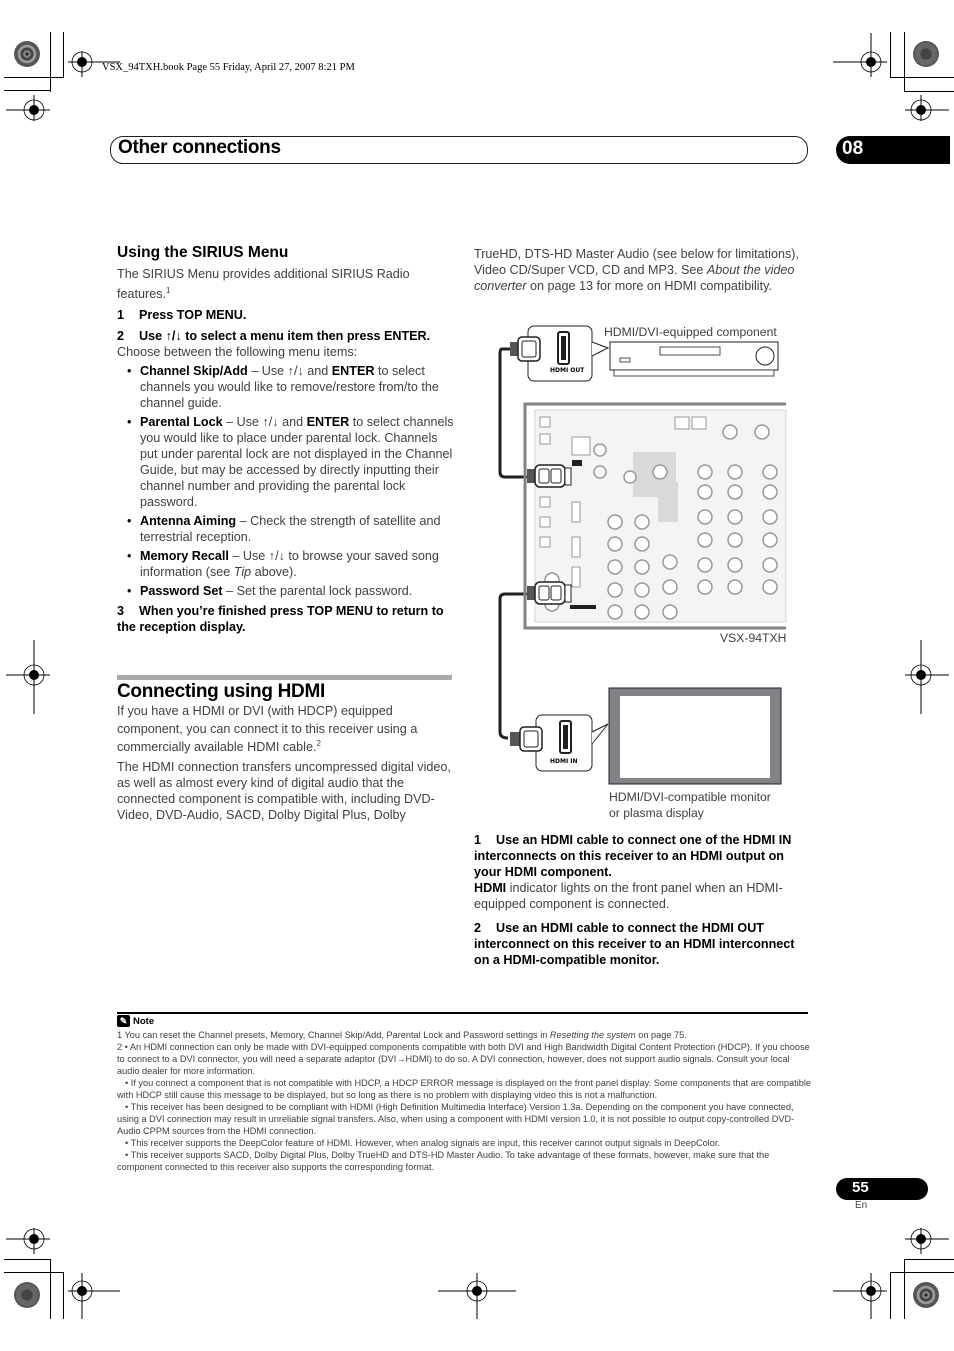  Describe the element at coordinates (655, 516) in the screenshot. I see `receiver-rear-panel` at that location.